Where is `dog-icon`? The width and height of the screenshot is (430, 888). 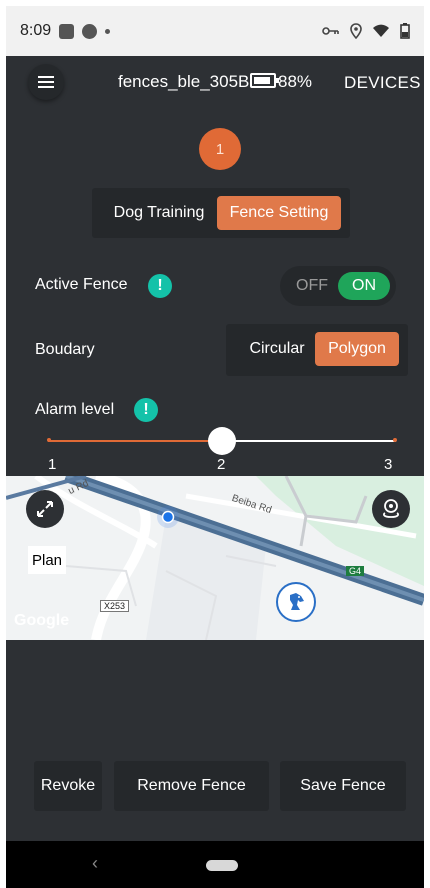
dog-icon is located at coordinates (297, 601).